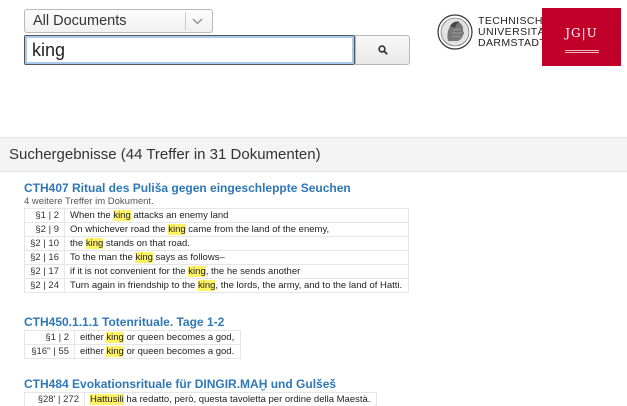 The image size is (627, 406). What do you see at coordinates (44, 257) in the screenshot?
I see `hit-reference: §2 | 16` at bounding box center [44, 257].